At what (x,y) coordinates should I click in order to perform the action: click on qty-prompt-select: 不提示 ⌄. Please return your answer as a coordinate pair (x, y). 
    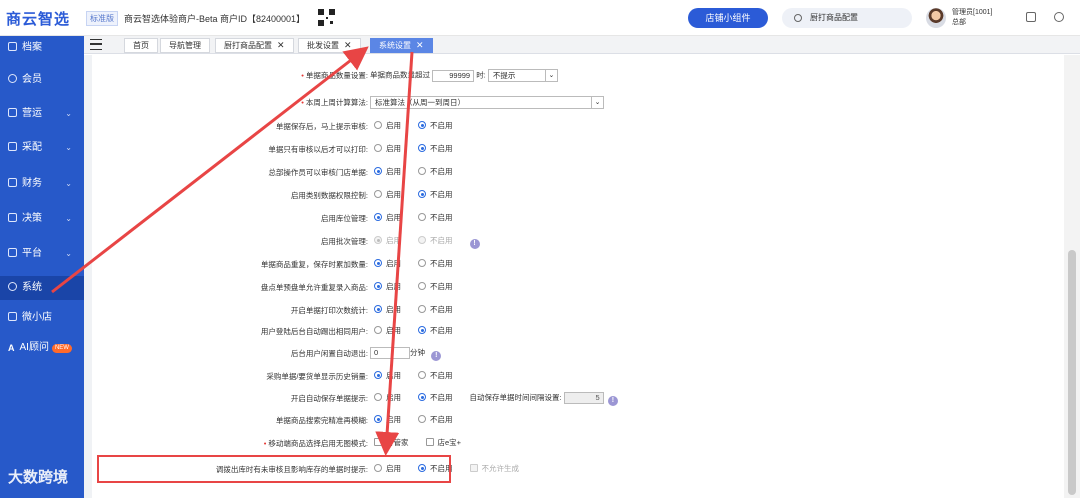
    Looking at the image, I should click on (522, 75).